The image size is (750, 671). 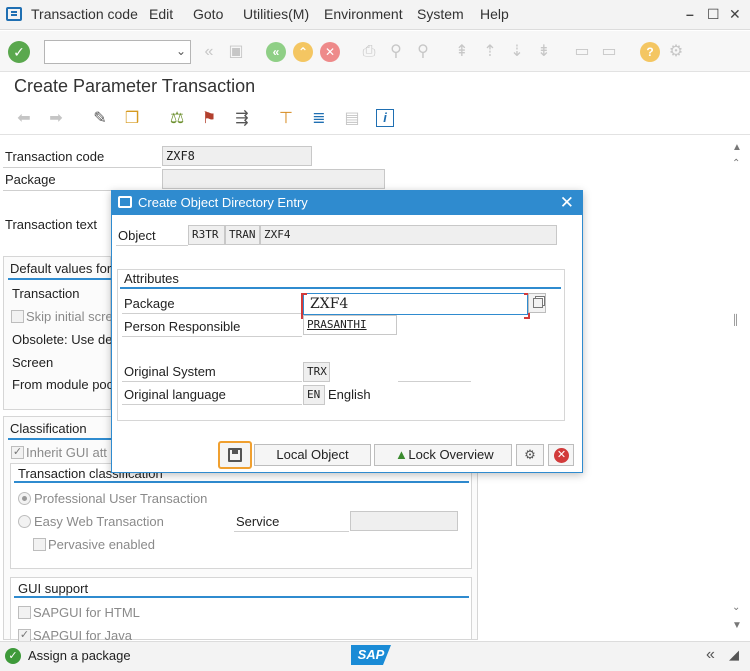 I want to click on menu-utilities: Utilities(M), so click(x=276, y=14).